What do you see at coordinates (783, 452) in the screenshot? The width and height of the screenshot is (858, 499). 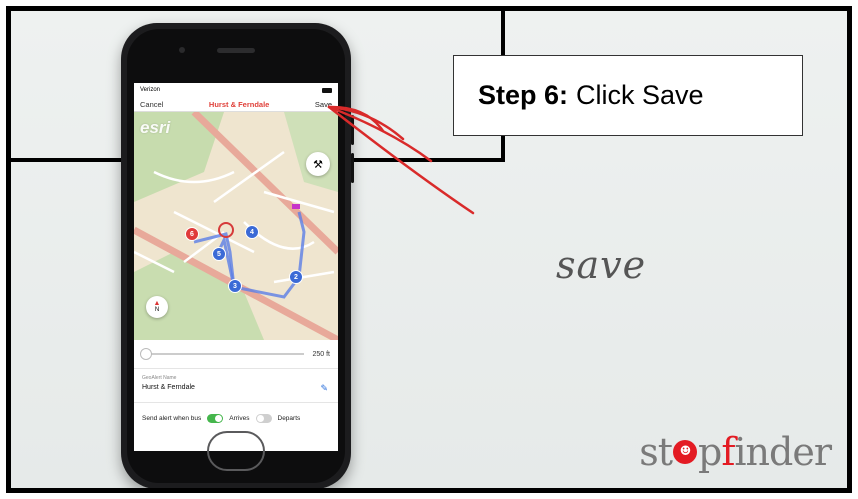 I see `logo-text-end: inder` at bounding box center [783, 452].